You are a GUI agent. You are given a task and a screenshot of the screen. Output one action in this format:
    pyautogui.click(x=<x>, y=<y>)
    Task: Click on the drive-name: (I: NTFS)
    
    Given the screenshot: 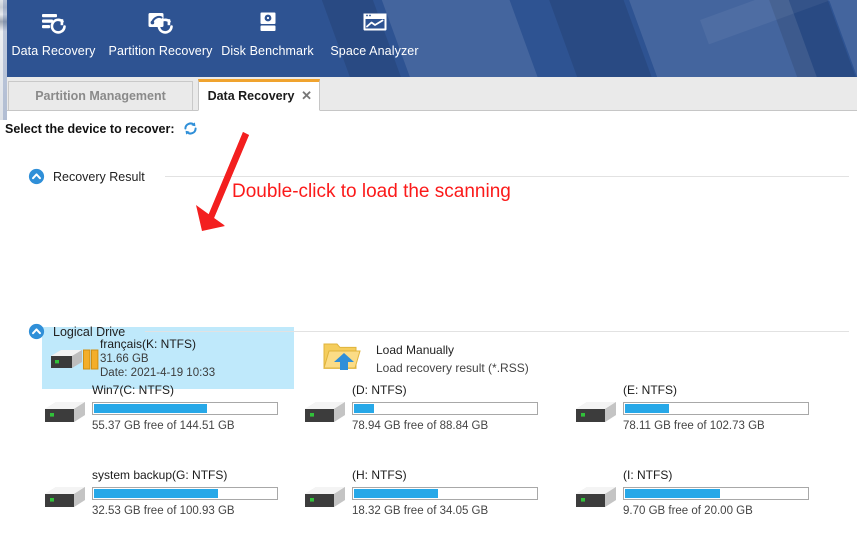 What is the action you would take?
    pyautogui.click(x=648, y=475)
    